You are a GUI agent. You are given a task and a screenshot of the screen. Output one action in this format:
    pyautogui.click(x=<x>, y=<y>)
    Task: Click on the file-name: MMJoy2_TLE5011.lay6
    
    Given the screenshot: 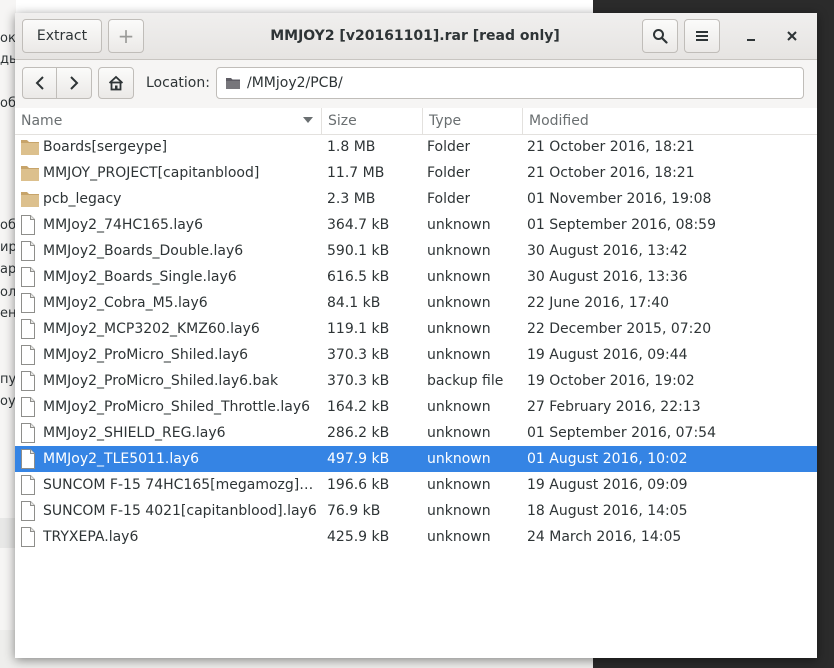 What is the action you would take?
    pyautogui.click(x=121, y=459)
    